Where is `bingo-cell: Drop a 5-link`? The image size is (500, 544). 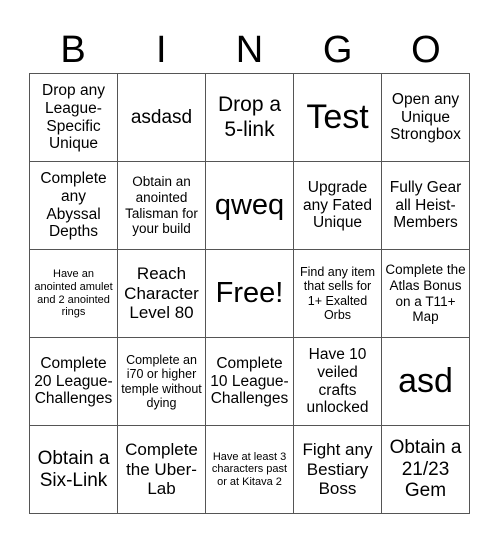
bingo-cell: Drop a 5-link is located at coordinates (250, 118).